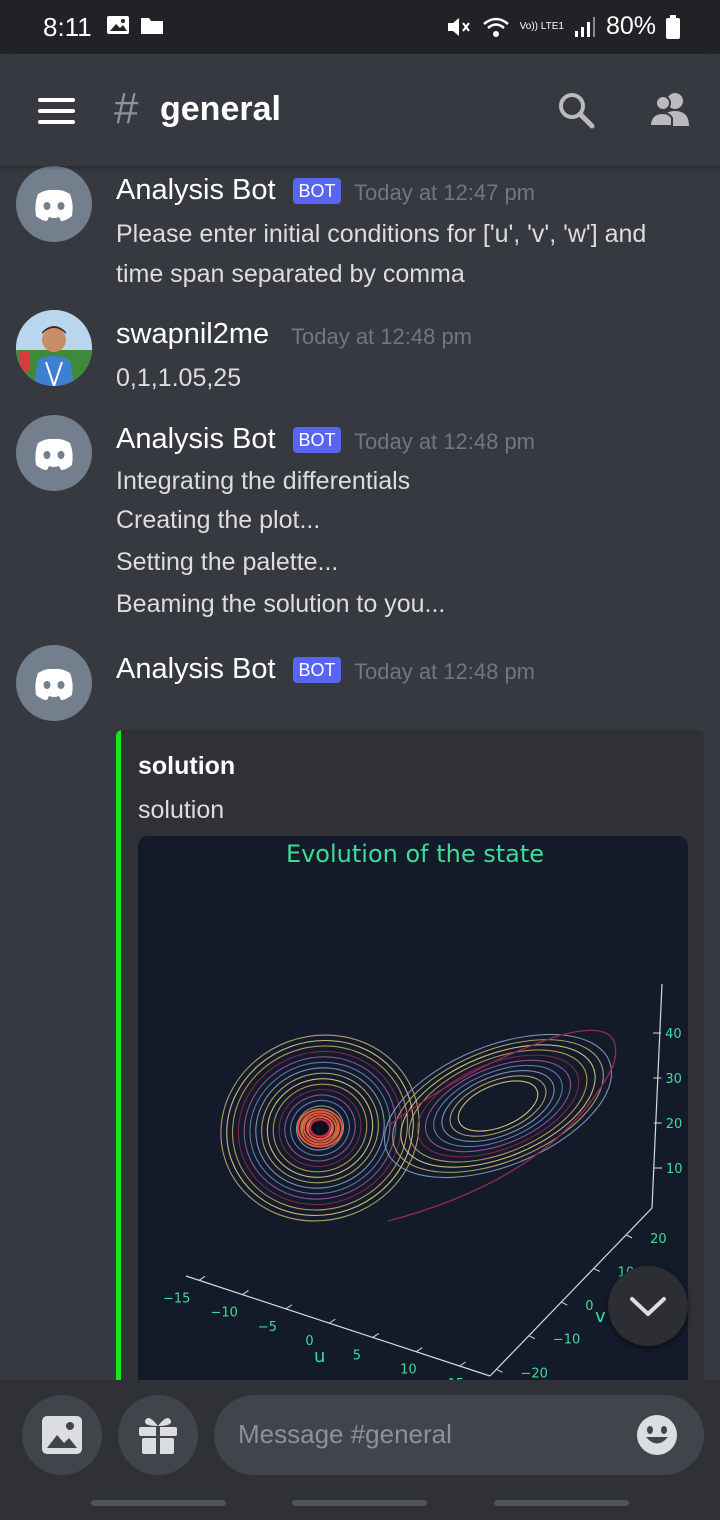  What do you see at coordinates (658, 1239) in the screenshot?
I see `y-tick-label: 20` at bounding box center [658, 1239].